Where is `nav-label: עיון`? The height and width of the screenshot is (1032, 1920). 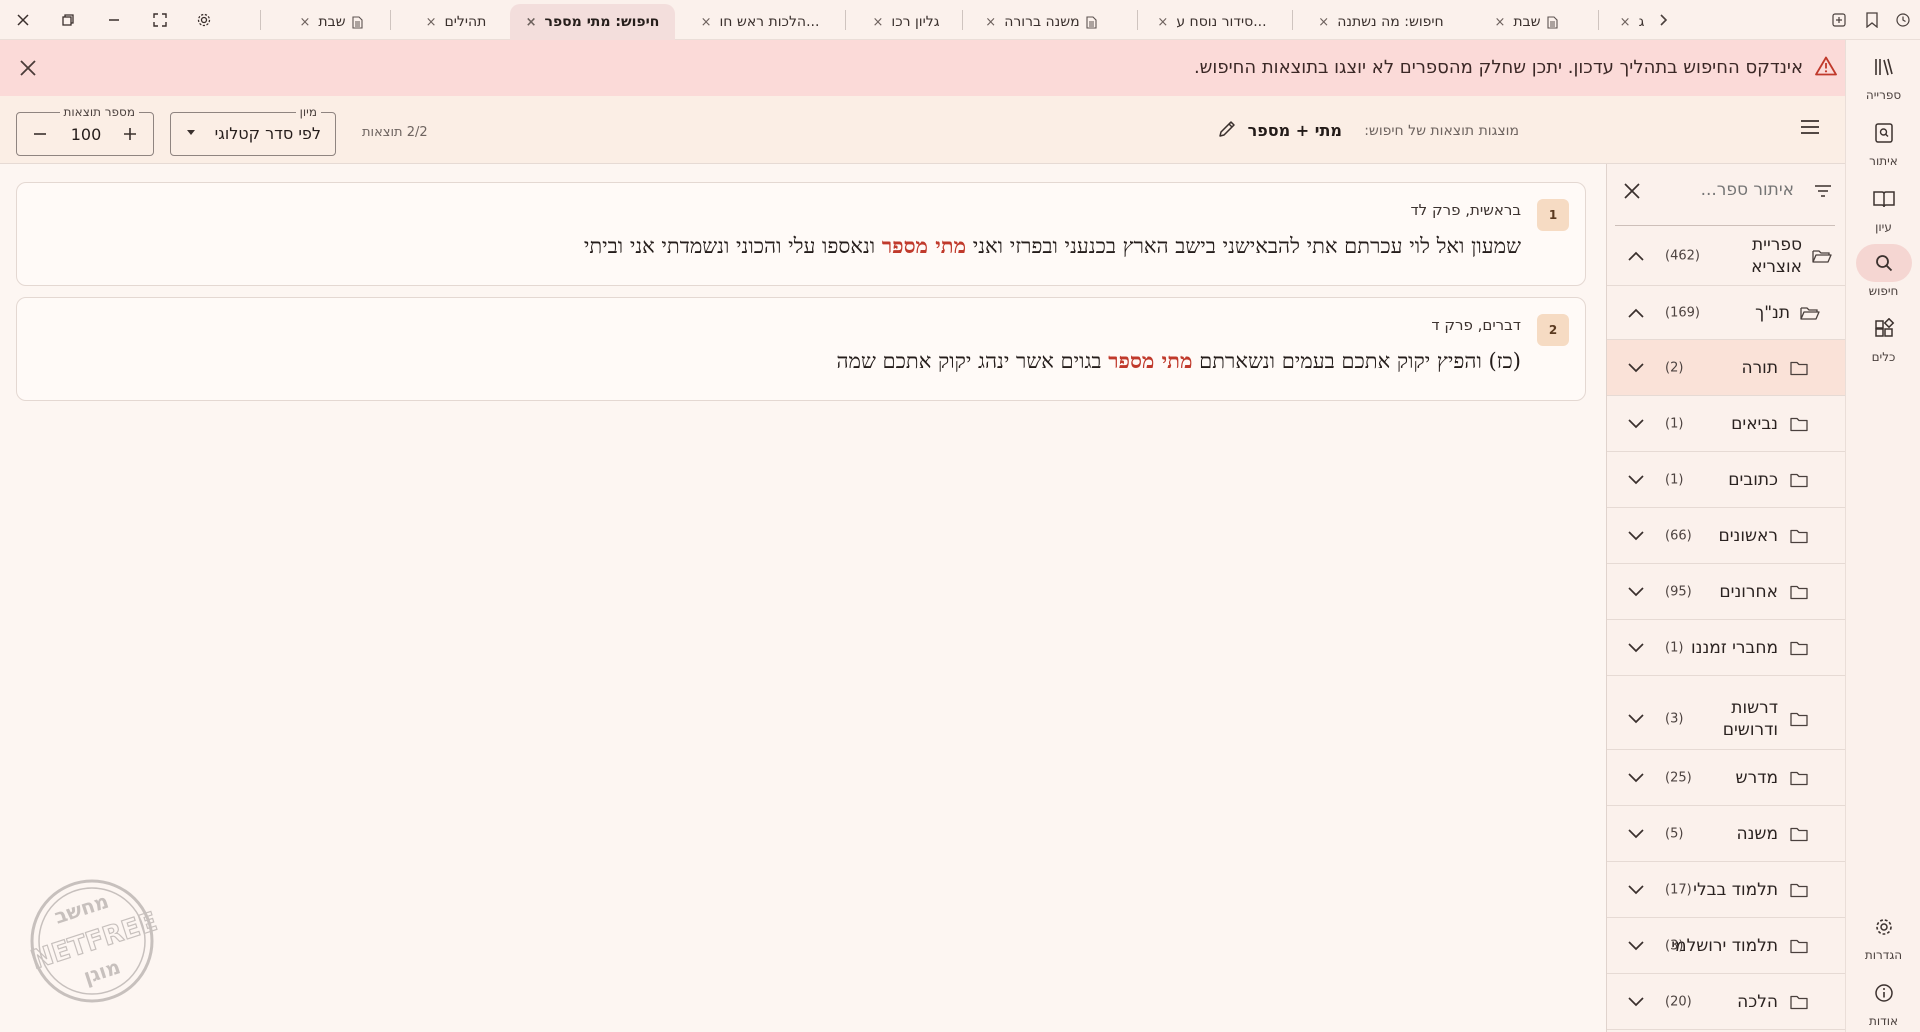 nav-label: עיון is located at coordinates (1883, 227).